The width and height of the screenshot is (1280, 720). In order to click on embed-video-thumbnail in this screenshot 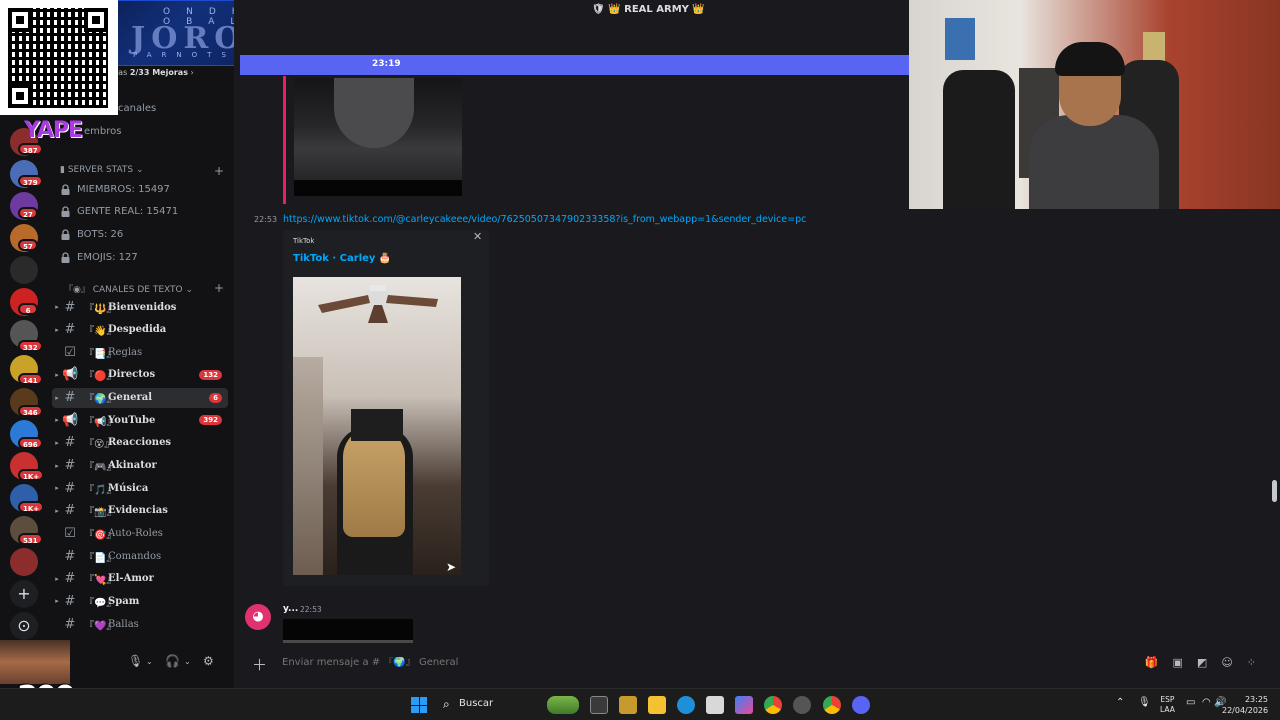, I will do `click(377, 426)`.